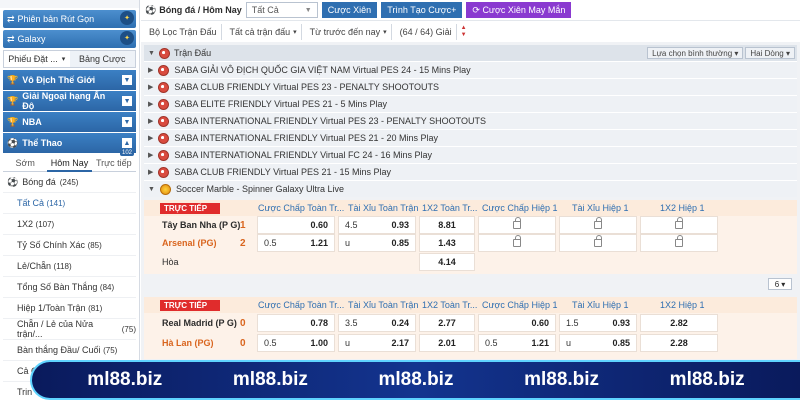 The width and height of the screenshot is (800, 400). I want to click on market-select: Tất Cả ▼, so click(281, 10).